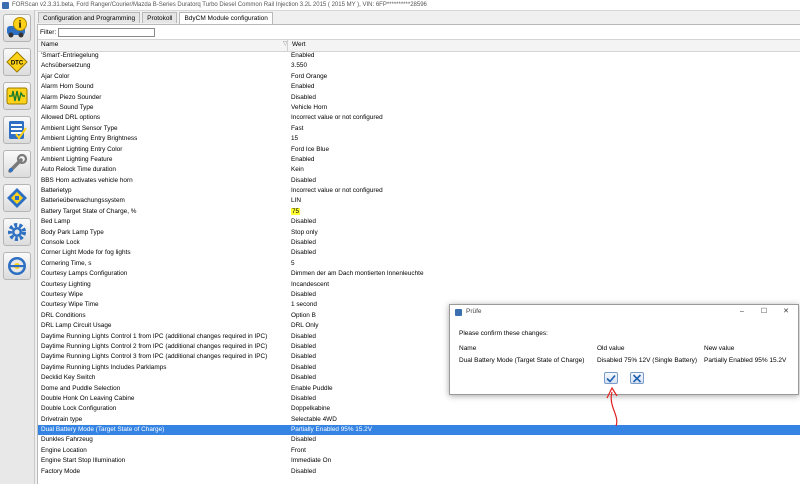 This screenshot has width=800, height=484. What do you see at coordinates (297, 170) in the screenshot?
I see `parameter-value: Kein` at bounding box center [297, 170].